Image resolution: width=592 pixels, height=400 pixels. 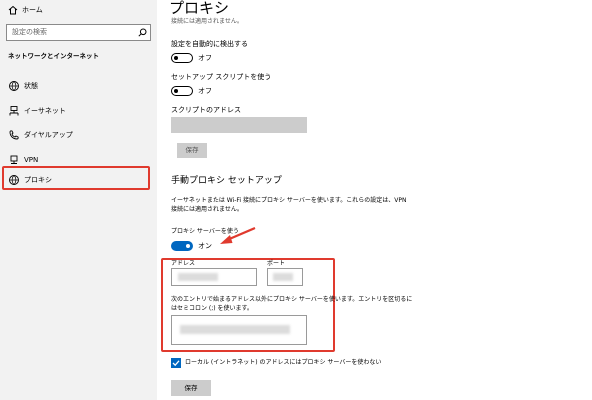 I want to click on vpn-icon, so click(x=14, y=159).